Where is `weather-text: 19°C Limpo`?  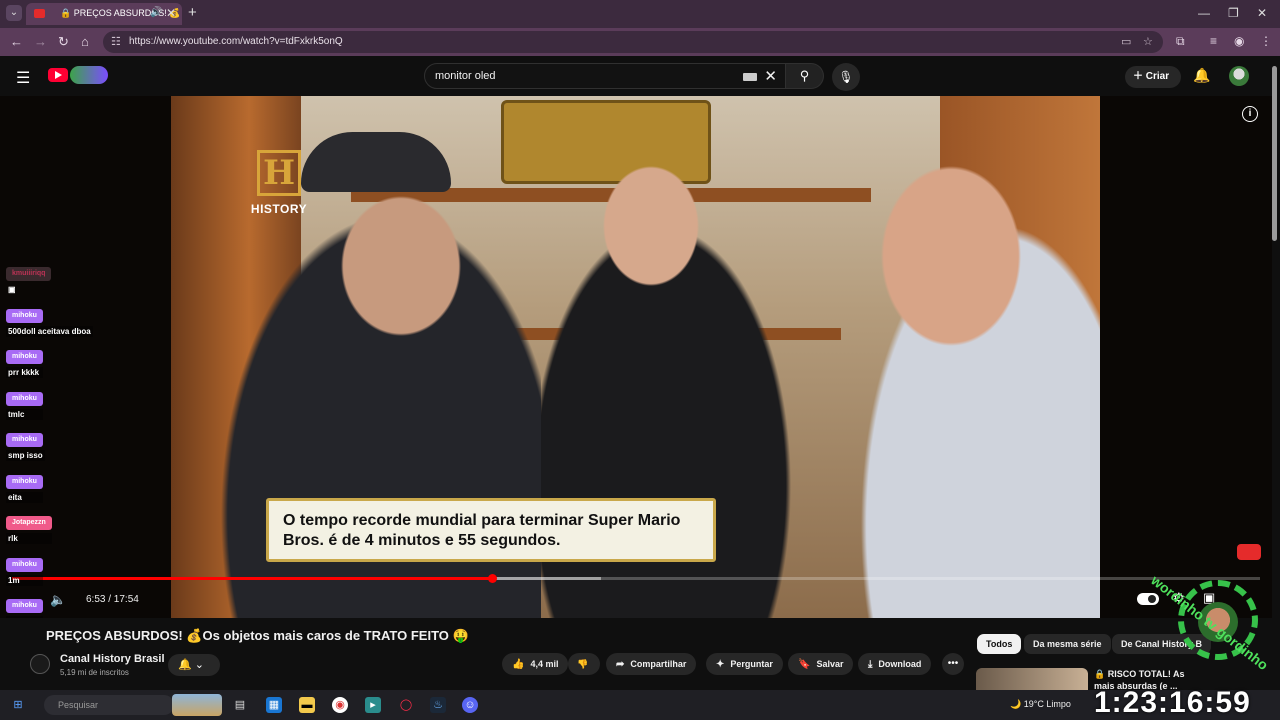 weather-text: 19°C Limpo is located at coordinates (1047, 704).